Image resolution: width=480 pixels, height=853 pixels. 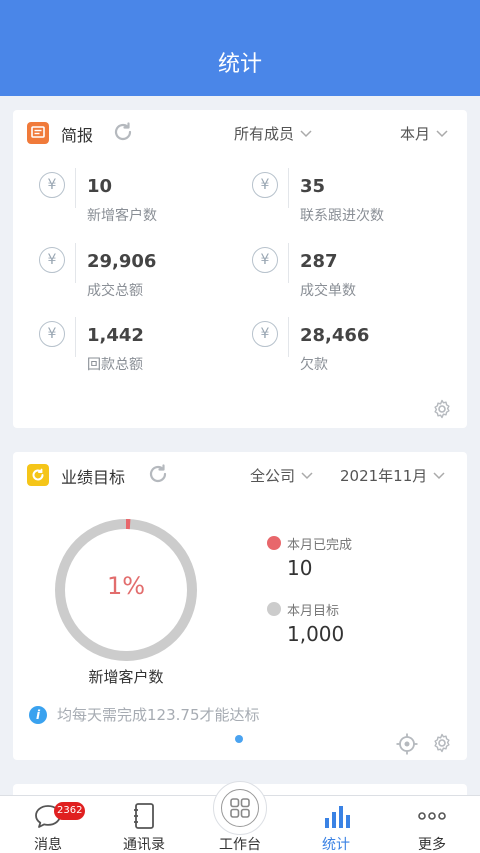 What do you see at coordinates (352, 271) in the screenshot?
I see `stat-deal-count: ¥ 287 成交单数` at bounding box center [352, 271].